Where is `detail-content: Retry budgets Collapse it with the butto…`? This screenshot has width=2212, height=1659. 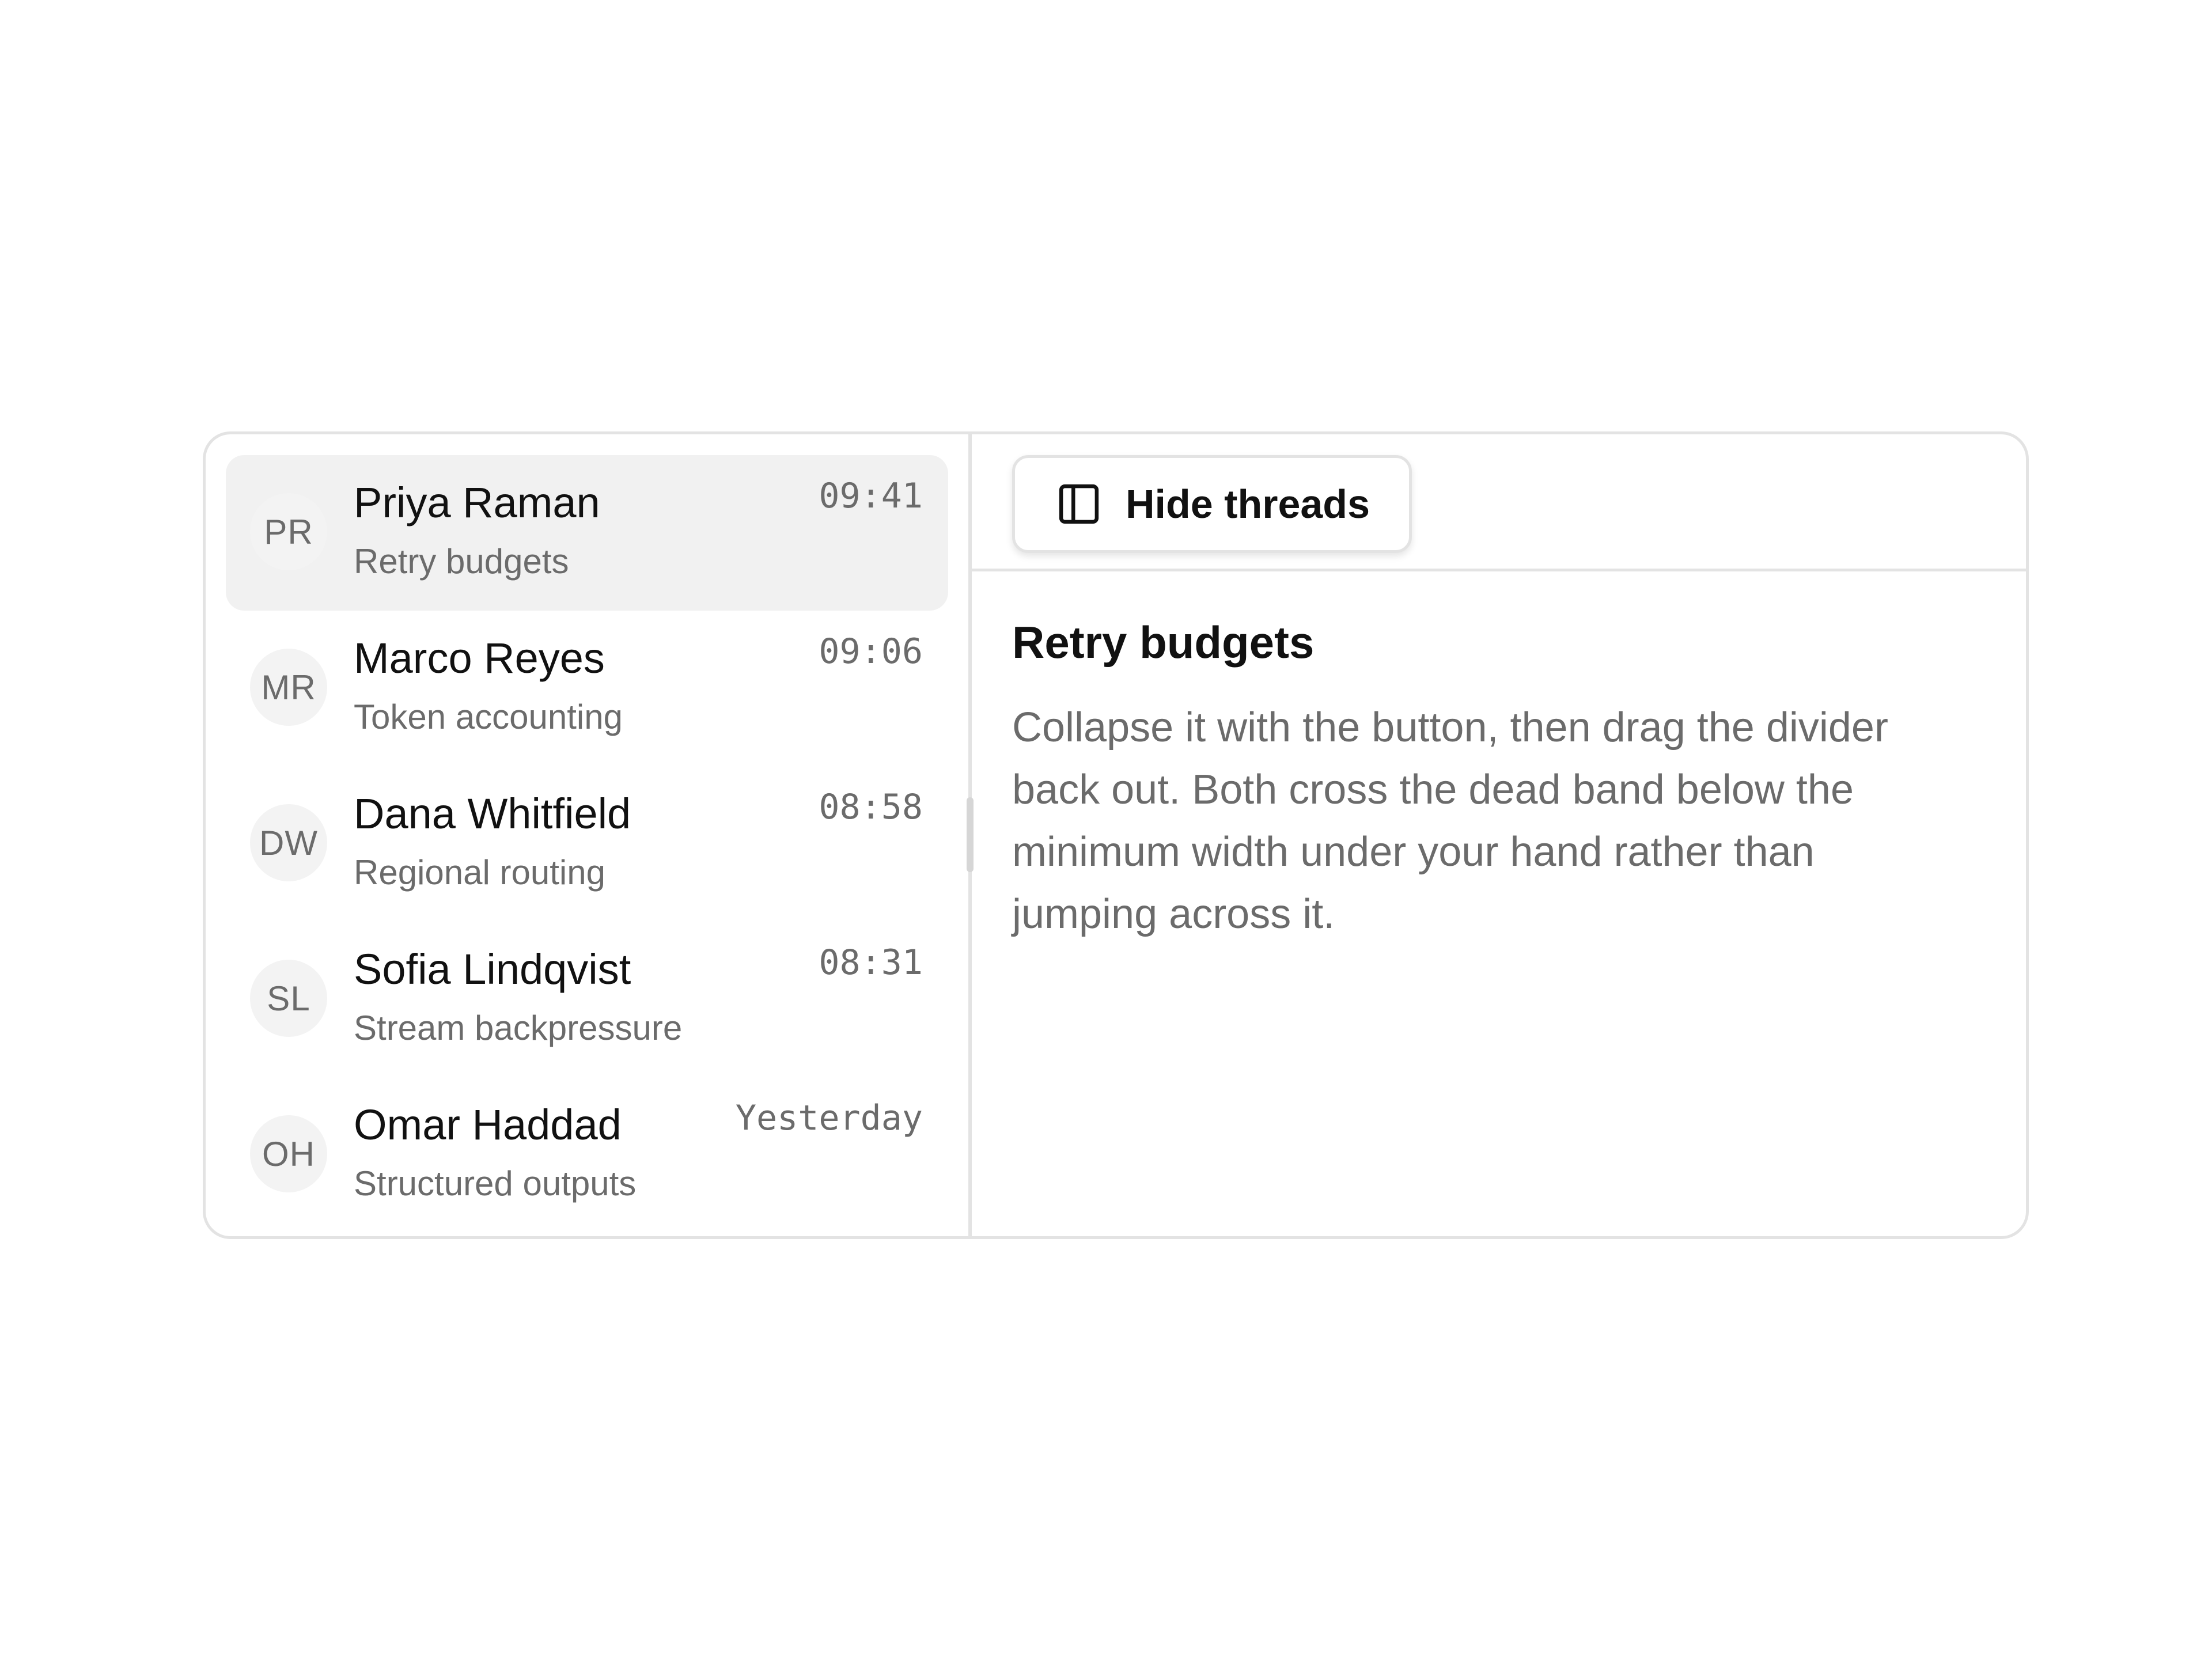
detail-content: Retry budgets Collapse it with the butto… is located at coordinates (1499, 758).